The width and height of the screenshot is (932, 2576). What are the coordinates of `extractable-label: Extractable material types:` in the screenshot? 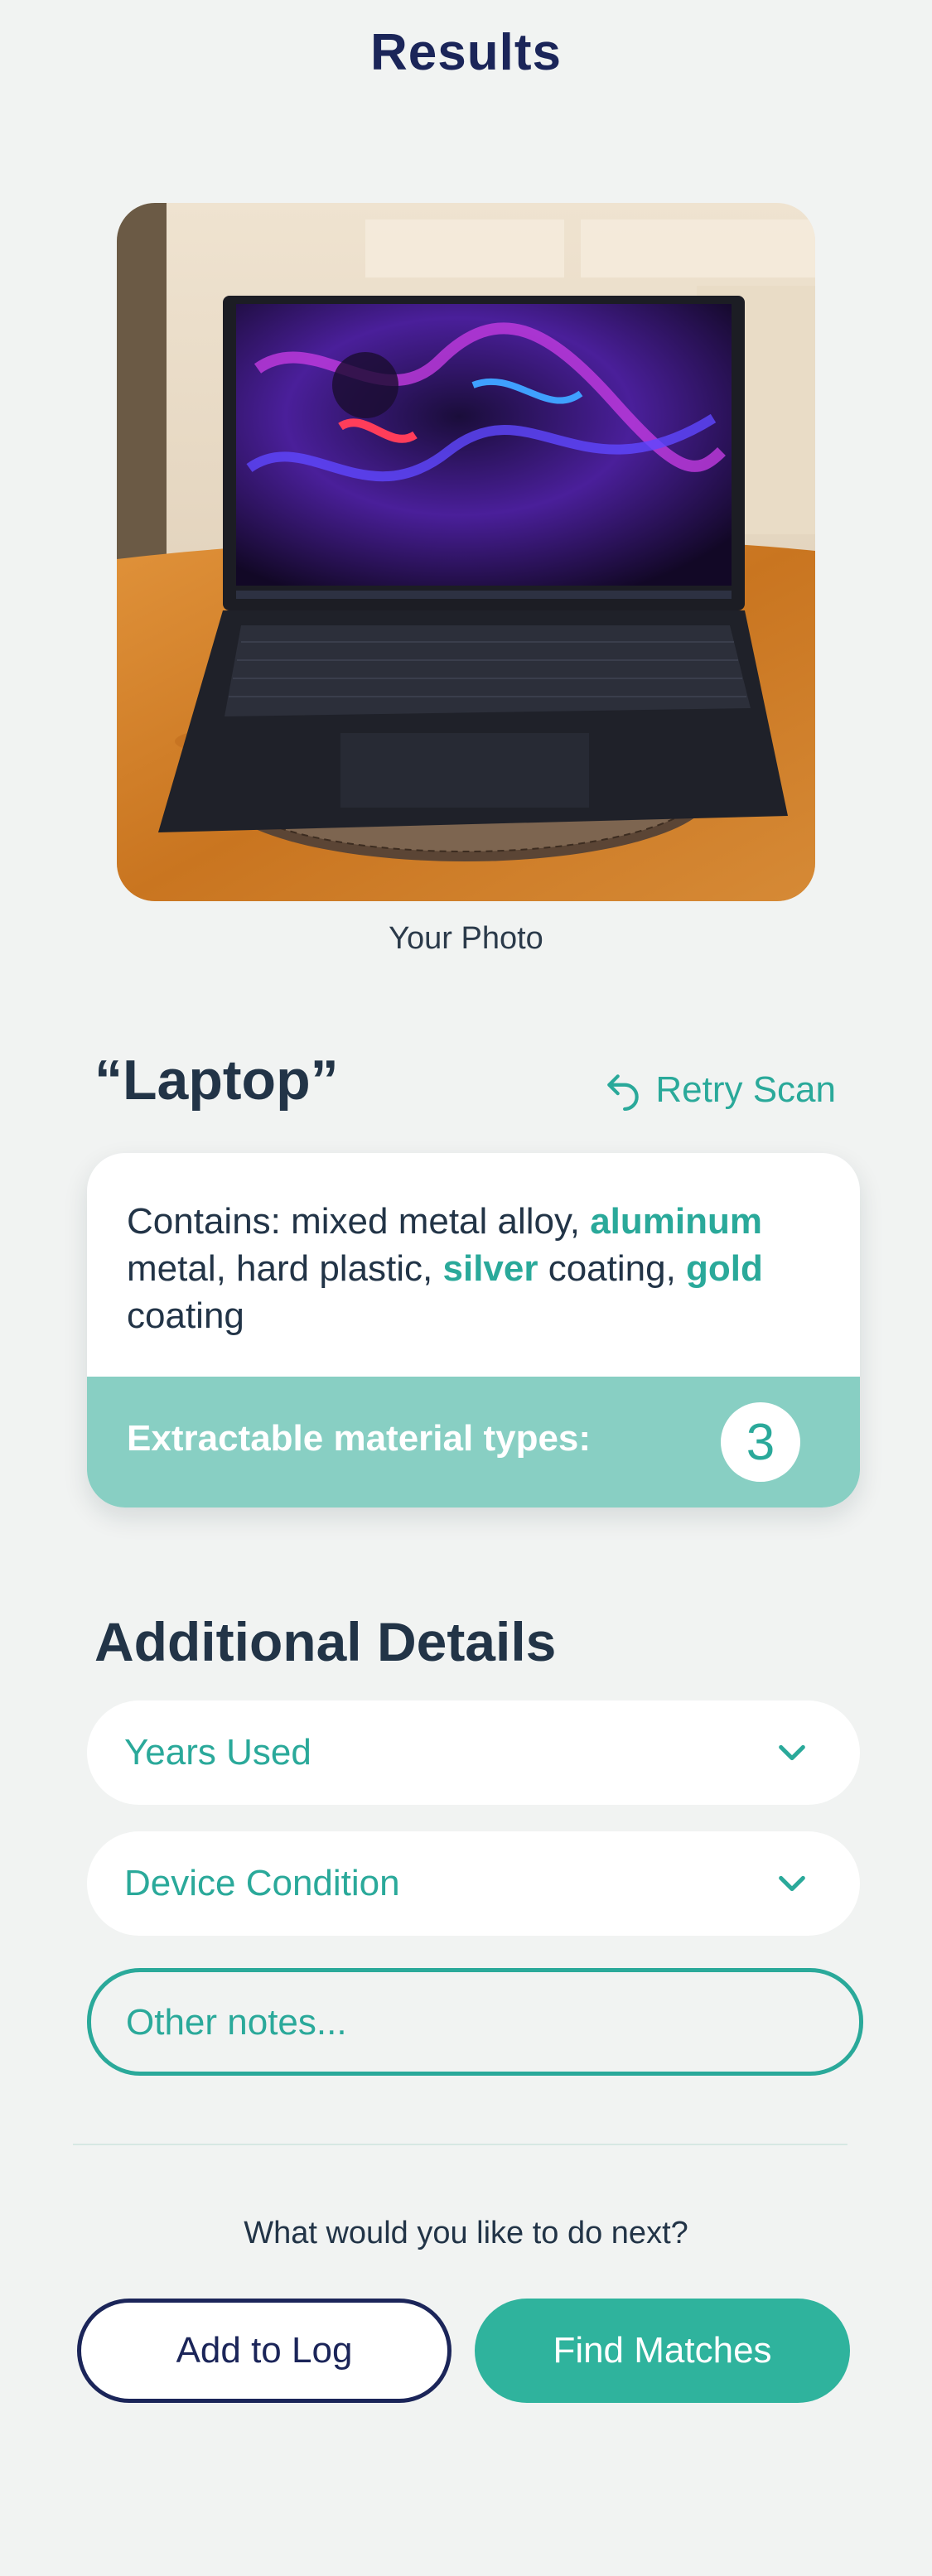 It's located at (359, 1439).